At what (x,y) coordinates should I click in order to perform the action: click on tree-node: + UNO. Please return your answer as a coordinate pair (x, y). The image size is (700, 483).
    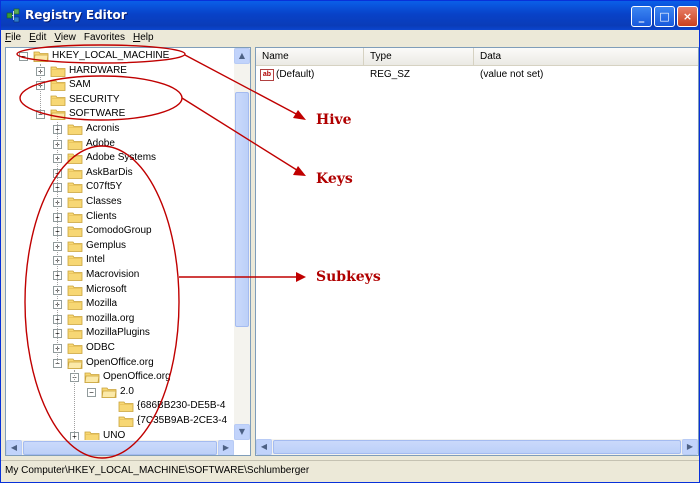
    Looking at the image, I should click on (120, 434).